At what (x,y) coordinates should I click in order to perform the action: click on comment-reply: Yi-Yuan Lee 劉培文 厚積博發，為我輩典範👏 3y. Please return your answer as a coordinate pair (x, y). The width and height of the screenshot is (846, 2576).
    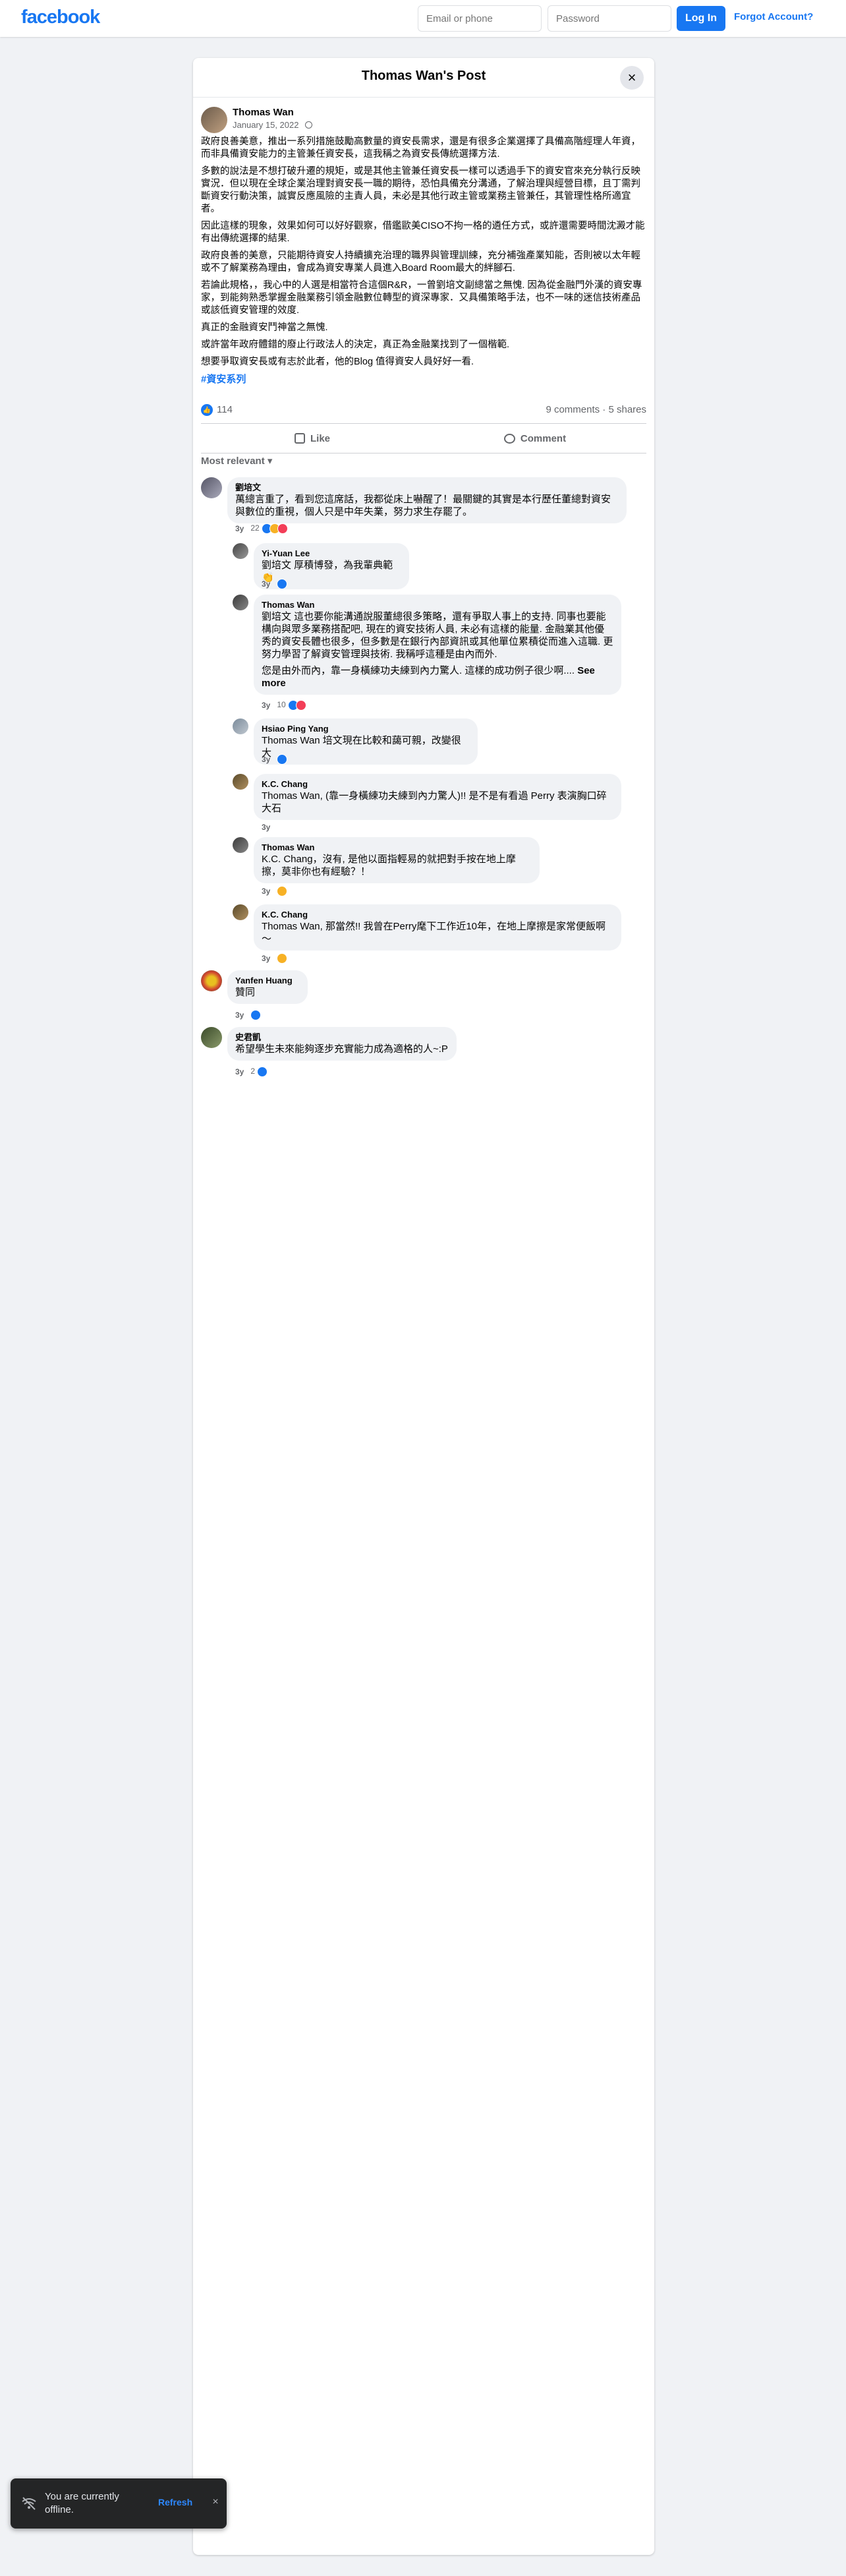
    Looking at the image, I should click on (439, 566).